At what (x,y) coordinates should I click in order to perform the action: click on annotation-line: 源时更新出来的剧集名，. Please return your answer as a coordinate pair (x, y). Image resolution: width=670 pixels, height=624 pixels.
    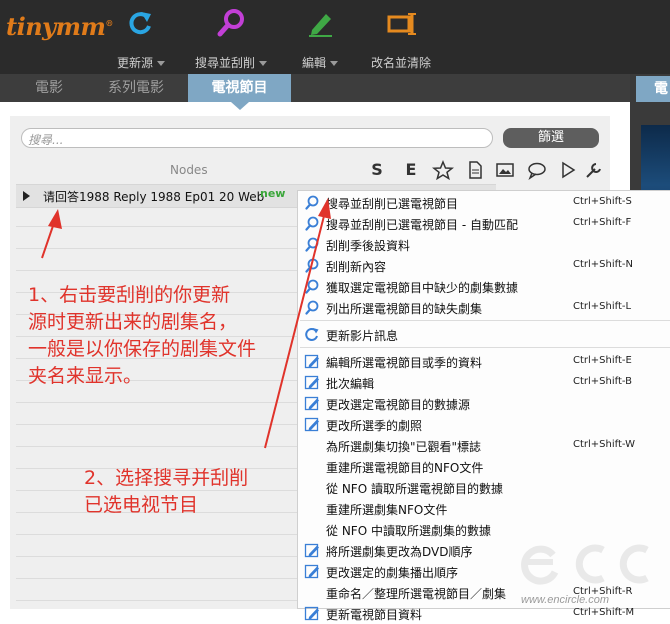
    Looking at the image, I should click on (133, 322).